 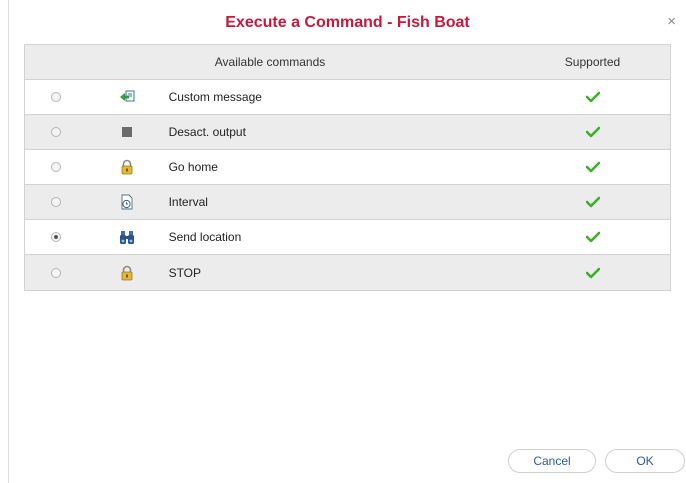 I want to click on table-header: Available commands Supported, so click(x=347, y=62).